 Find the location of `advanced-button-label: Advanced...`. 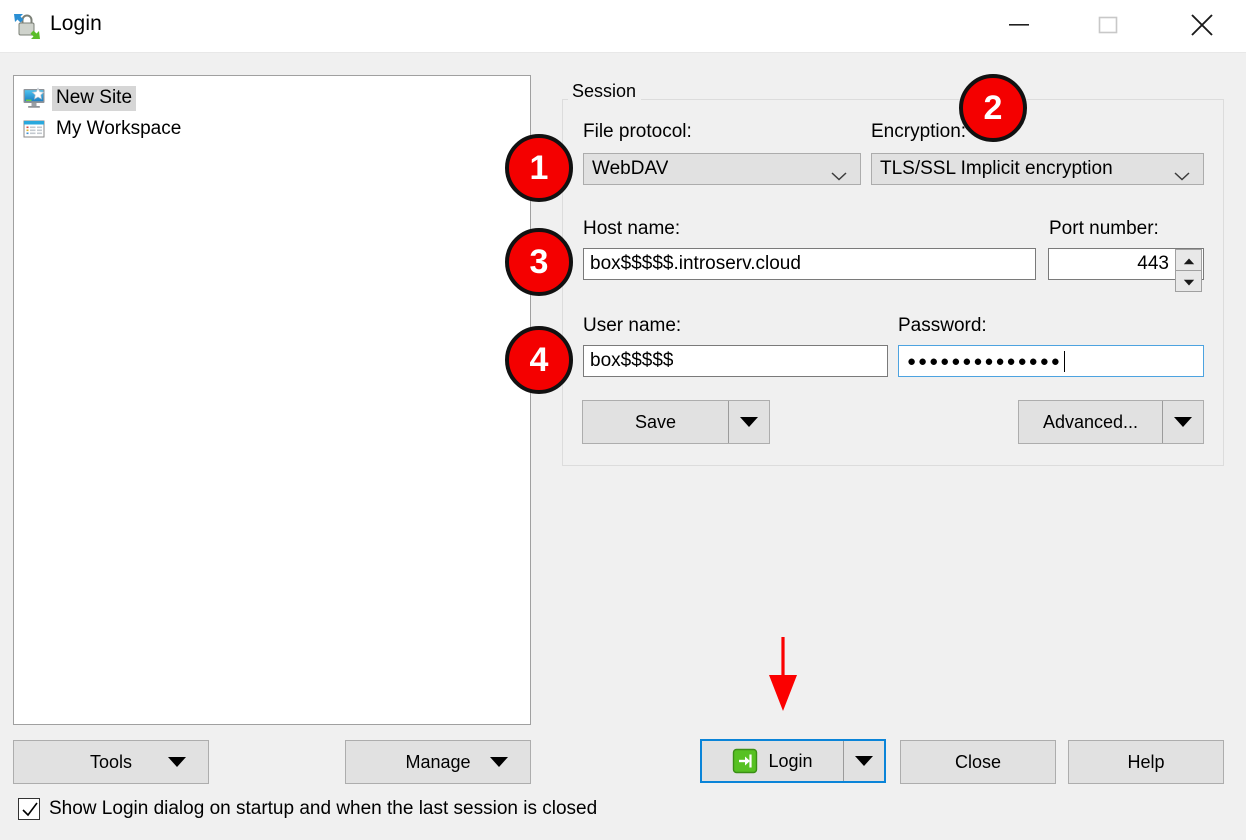

advanced-button-label: Advanced... is located at coordinates (1090, 421).